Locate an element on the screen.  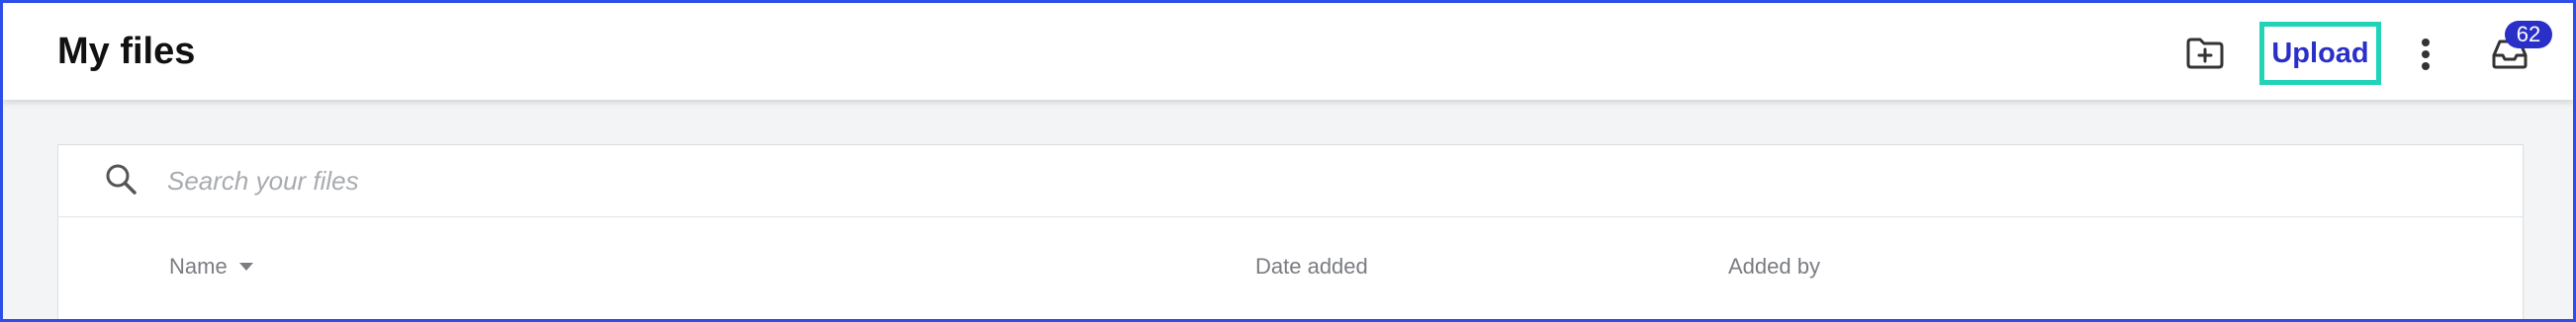
column-header-name: Name is located at coordinates (211, 267).